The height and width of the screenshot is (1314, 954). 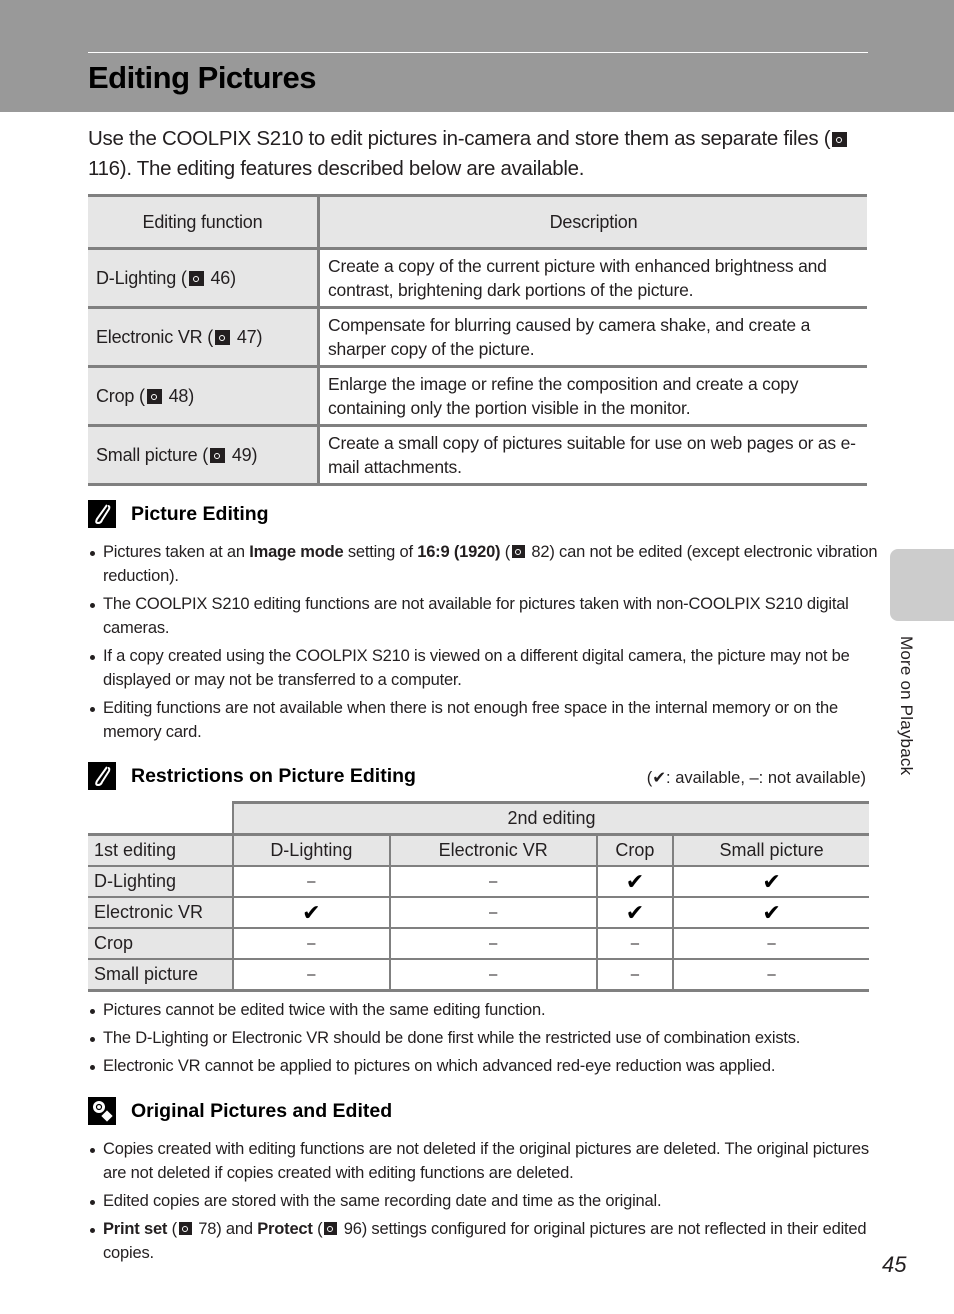 I want to click on heading-text: Picture Editing, so click(x=200, y=513).